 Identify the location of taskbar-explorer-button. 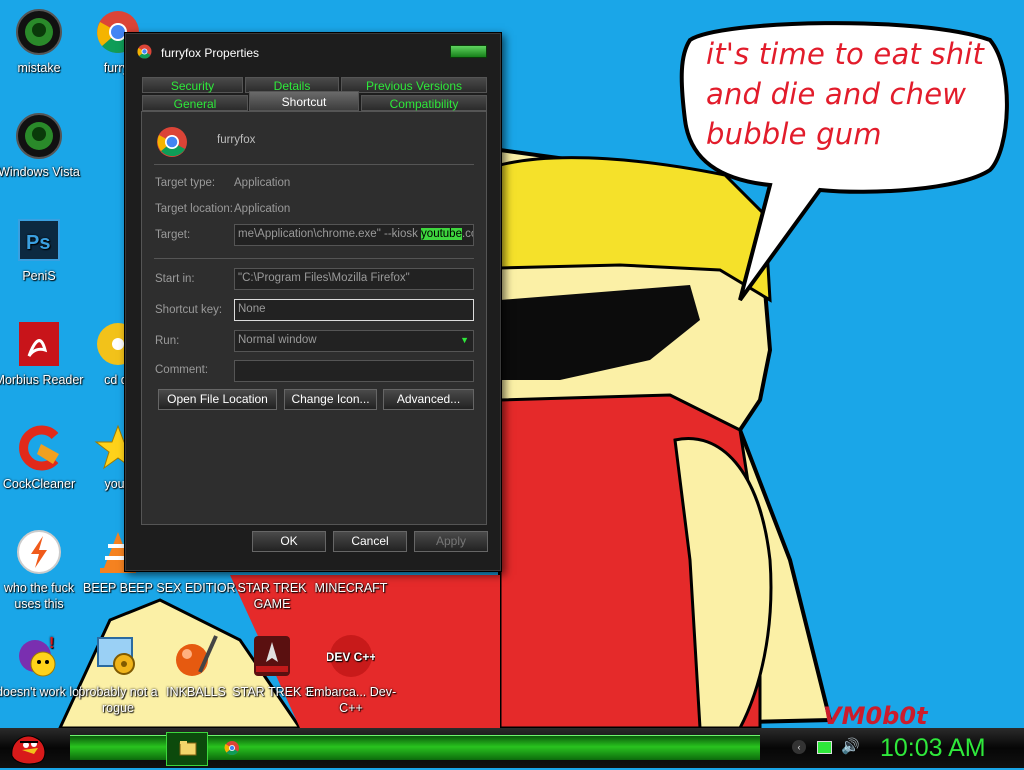
(187, 749).